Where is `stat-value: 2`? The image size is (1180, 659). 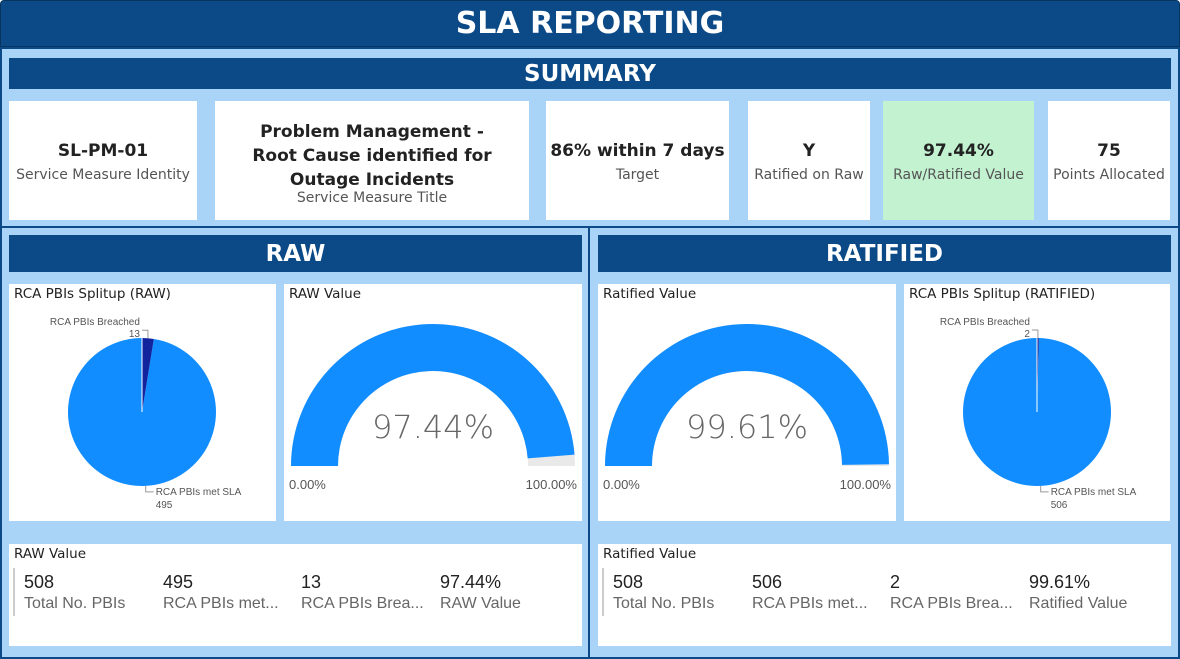 stat-value: 2 is located at coordinates (895, 582).